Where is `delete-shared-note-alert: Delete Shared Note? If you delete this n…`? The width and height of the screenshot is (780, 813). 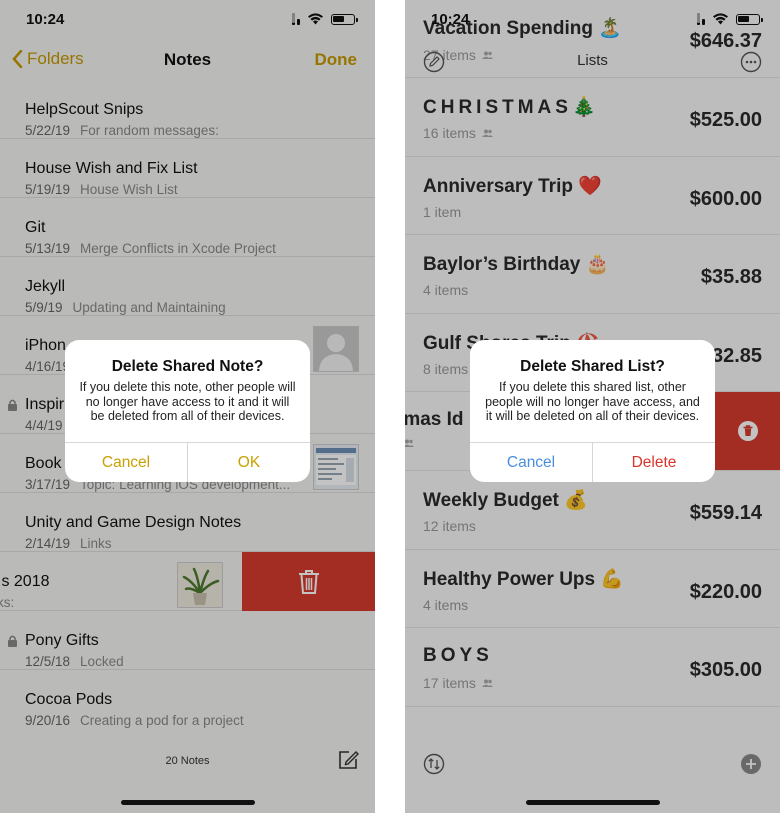
delete-shared-note-alert: Delete Shared Note? If you delete this n… is located at coordinates (187, 411).